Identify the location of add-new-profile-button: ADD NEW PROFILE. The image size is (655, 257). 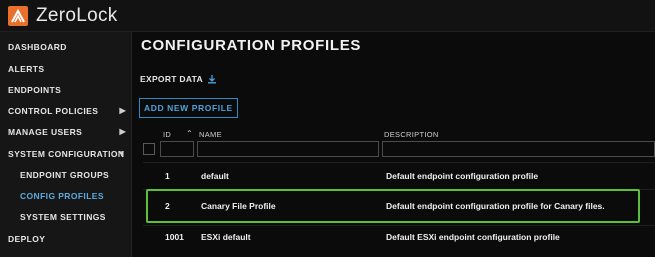
(188, 108).